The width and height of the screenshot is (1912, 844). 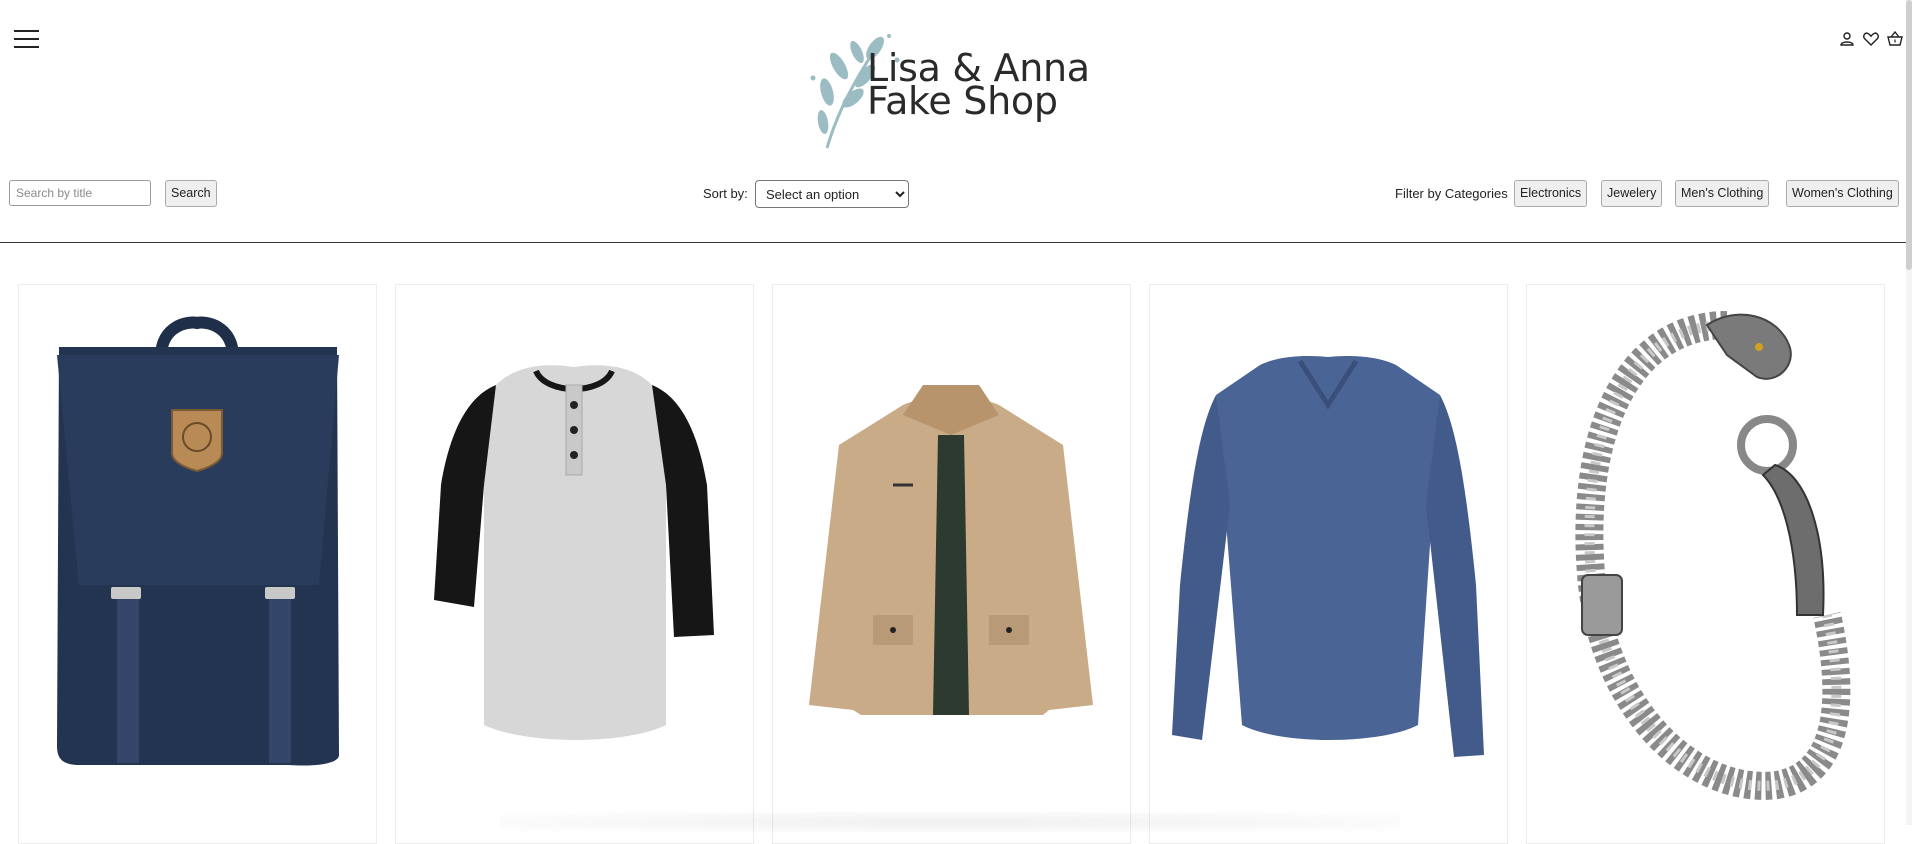 I want to click on hamburger-menu-icon, so click(x=26, y=39).